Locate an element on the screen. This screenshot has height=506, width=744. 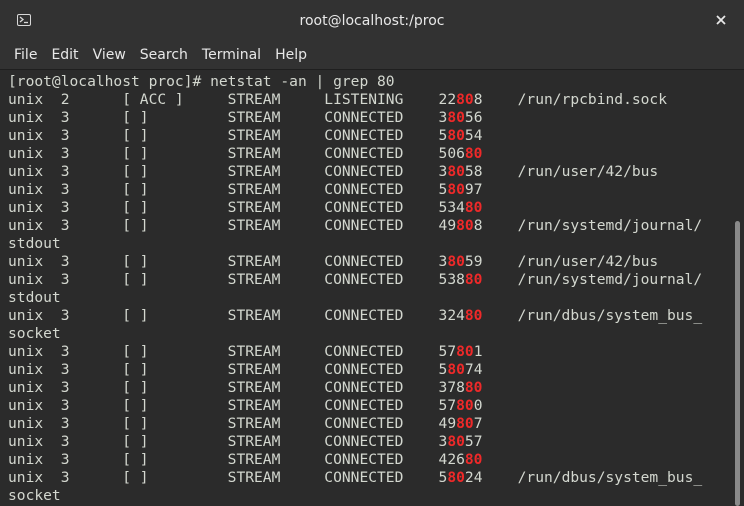
inode-value: 32480 is located at coordinates (460, 315).